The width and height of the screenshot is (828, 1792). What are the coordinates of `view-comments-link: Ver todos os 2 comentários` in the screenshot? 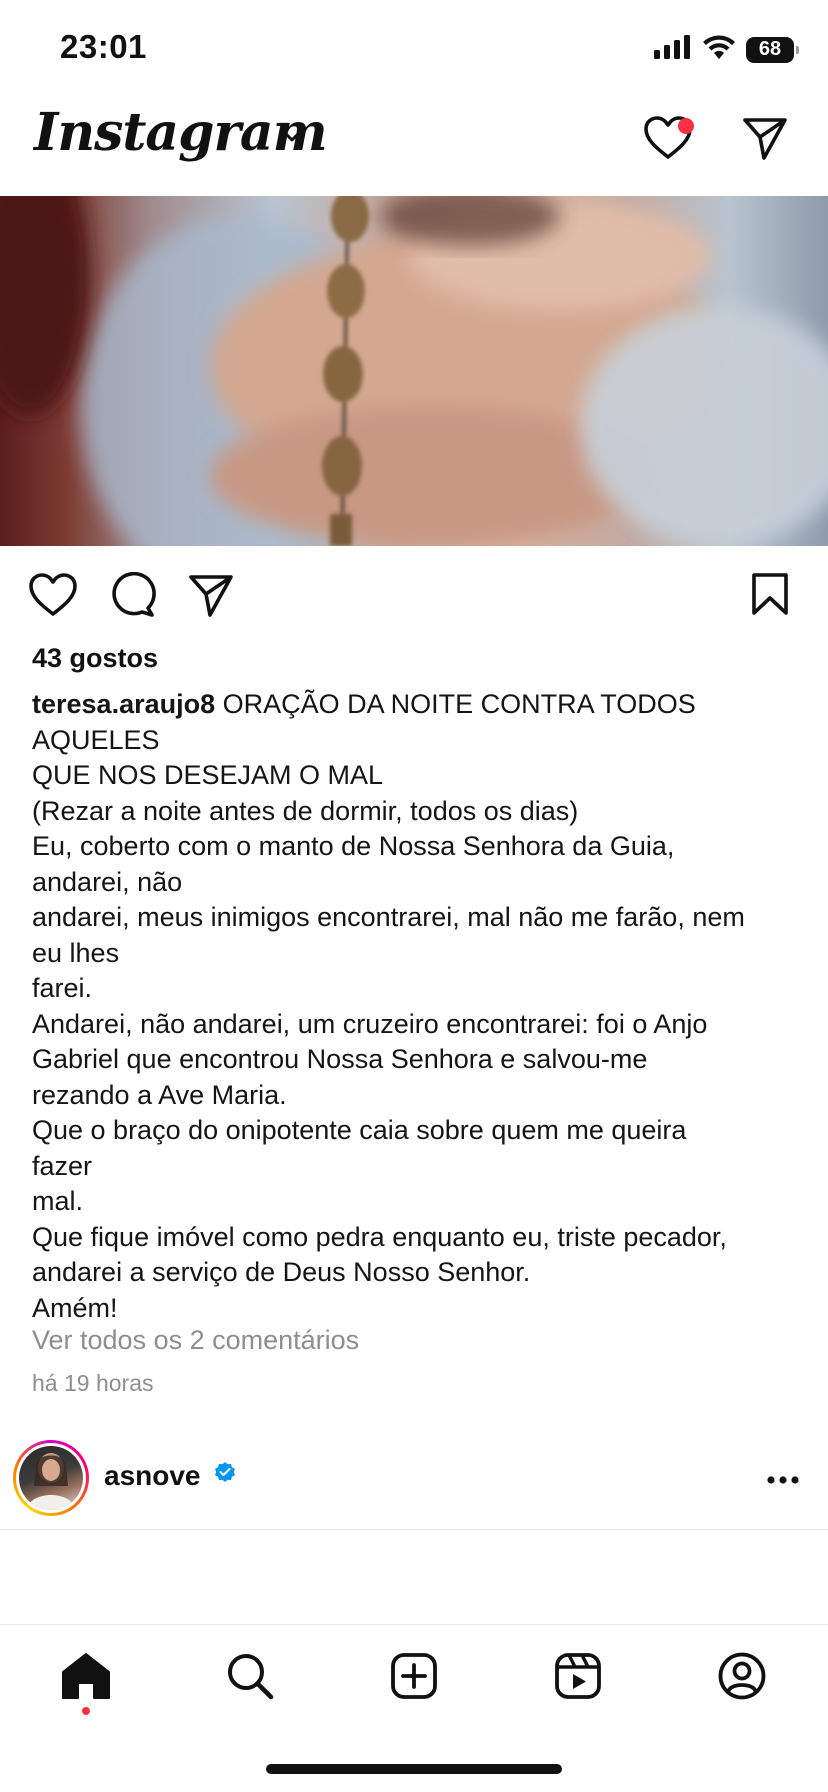 It's located at (195, 1340).